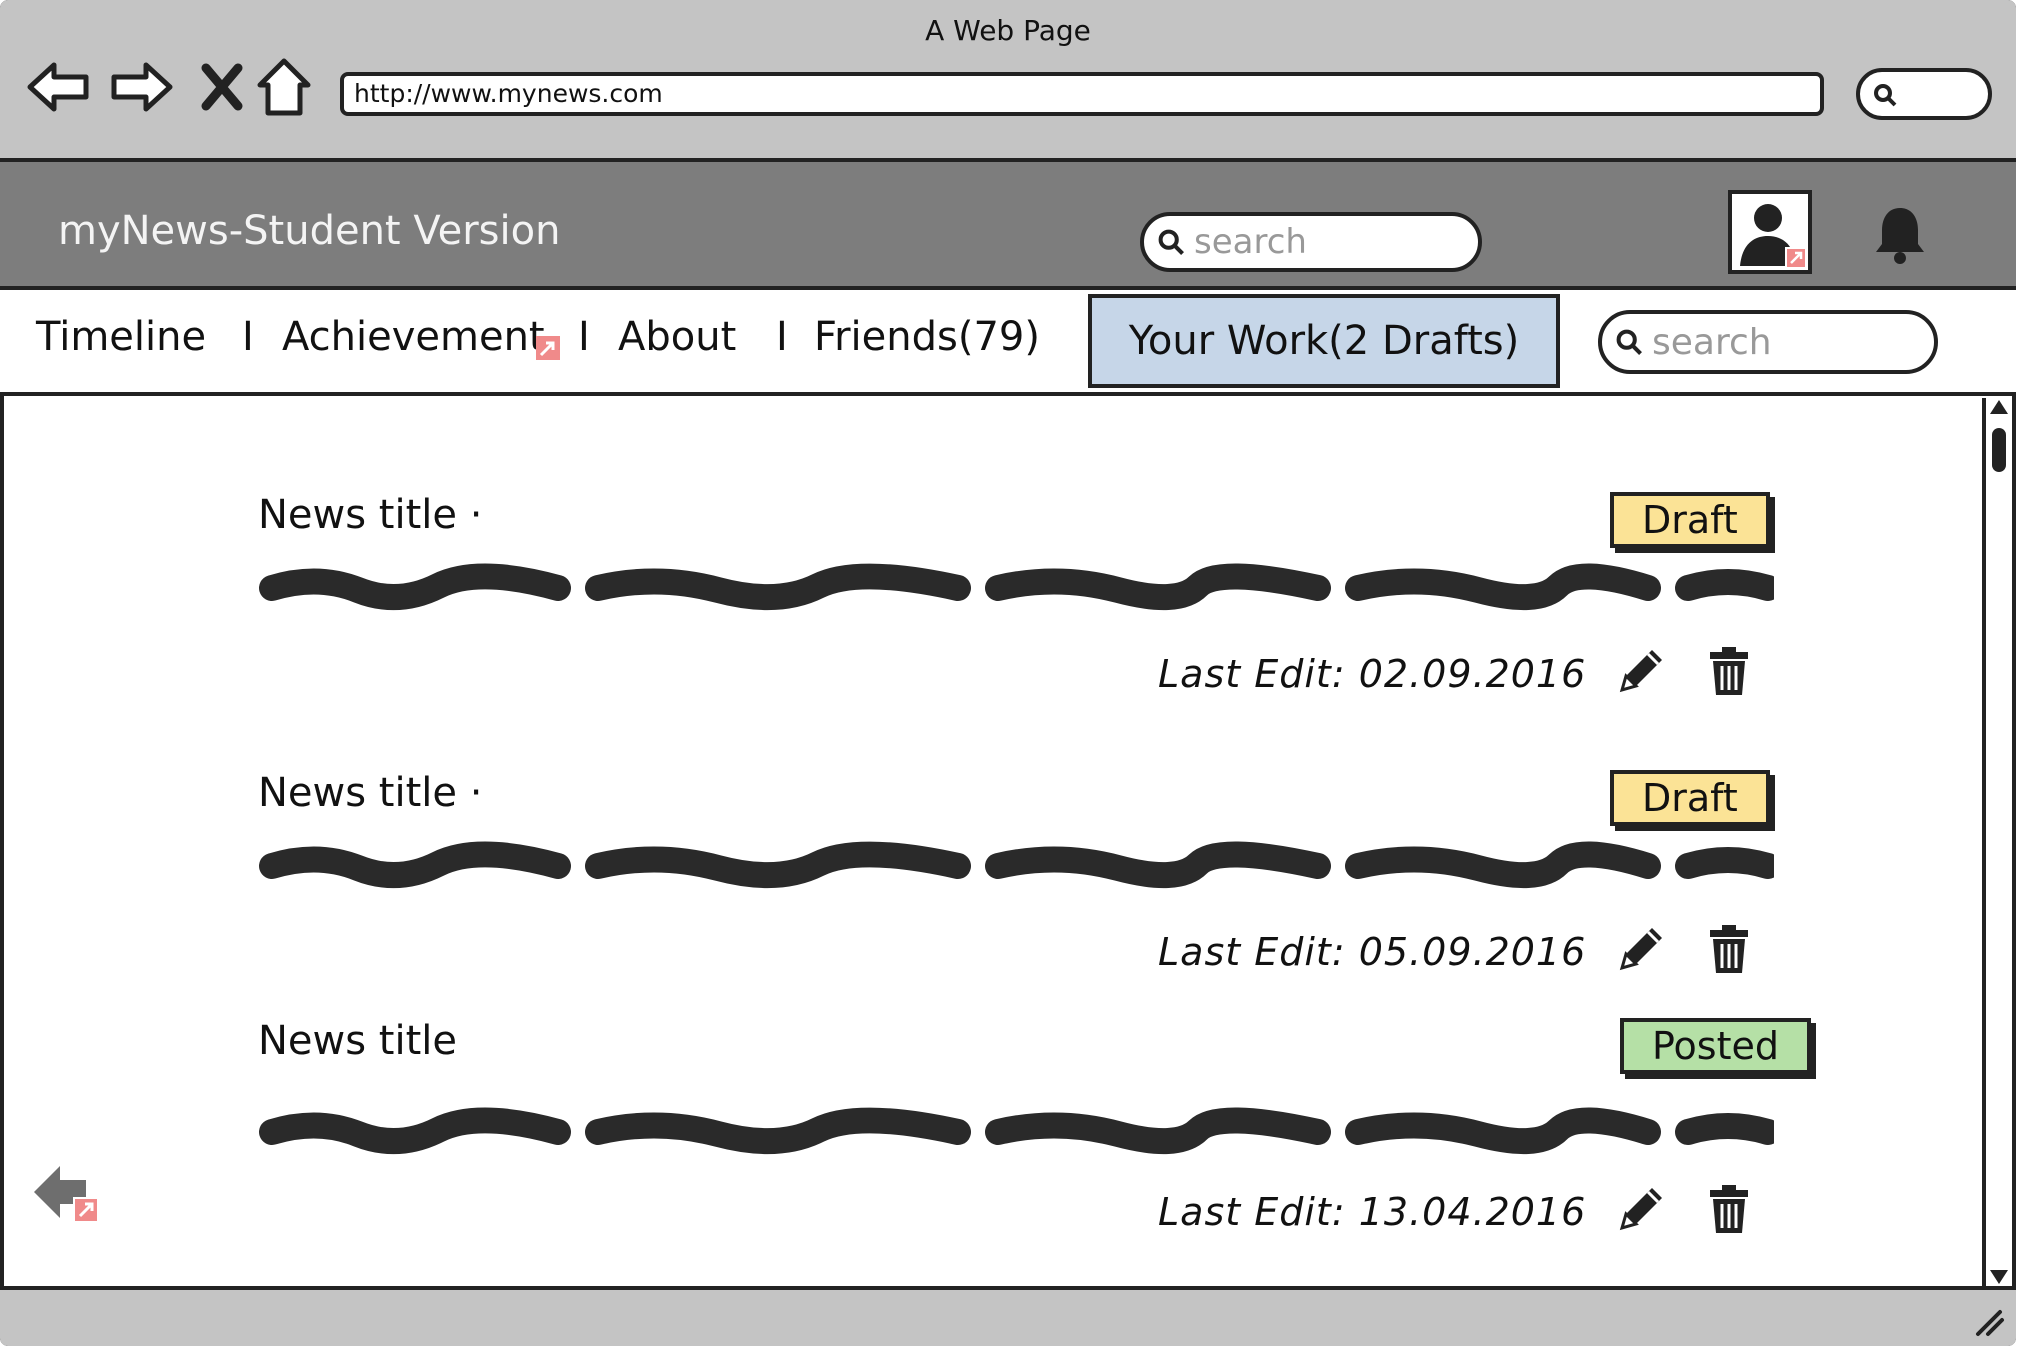 The image size is (2019, 1351). What do you see at coordinates (1989, 1323) in the screenshot?
I see `resize-grip-icon` at bounding box center [1989, 1323].